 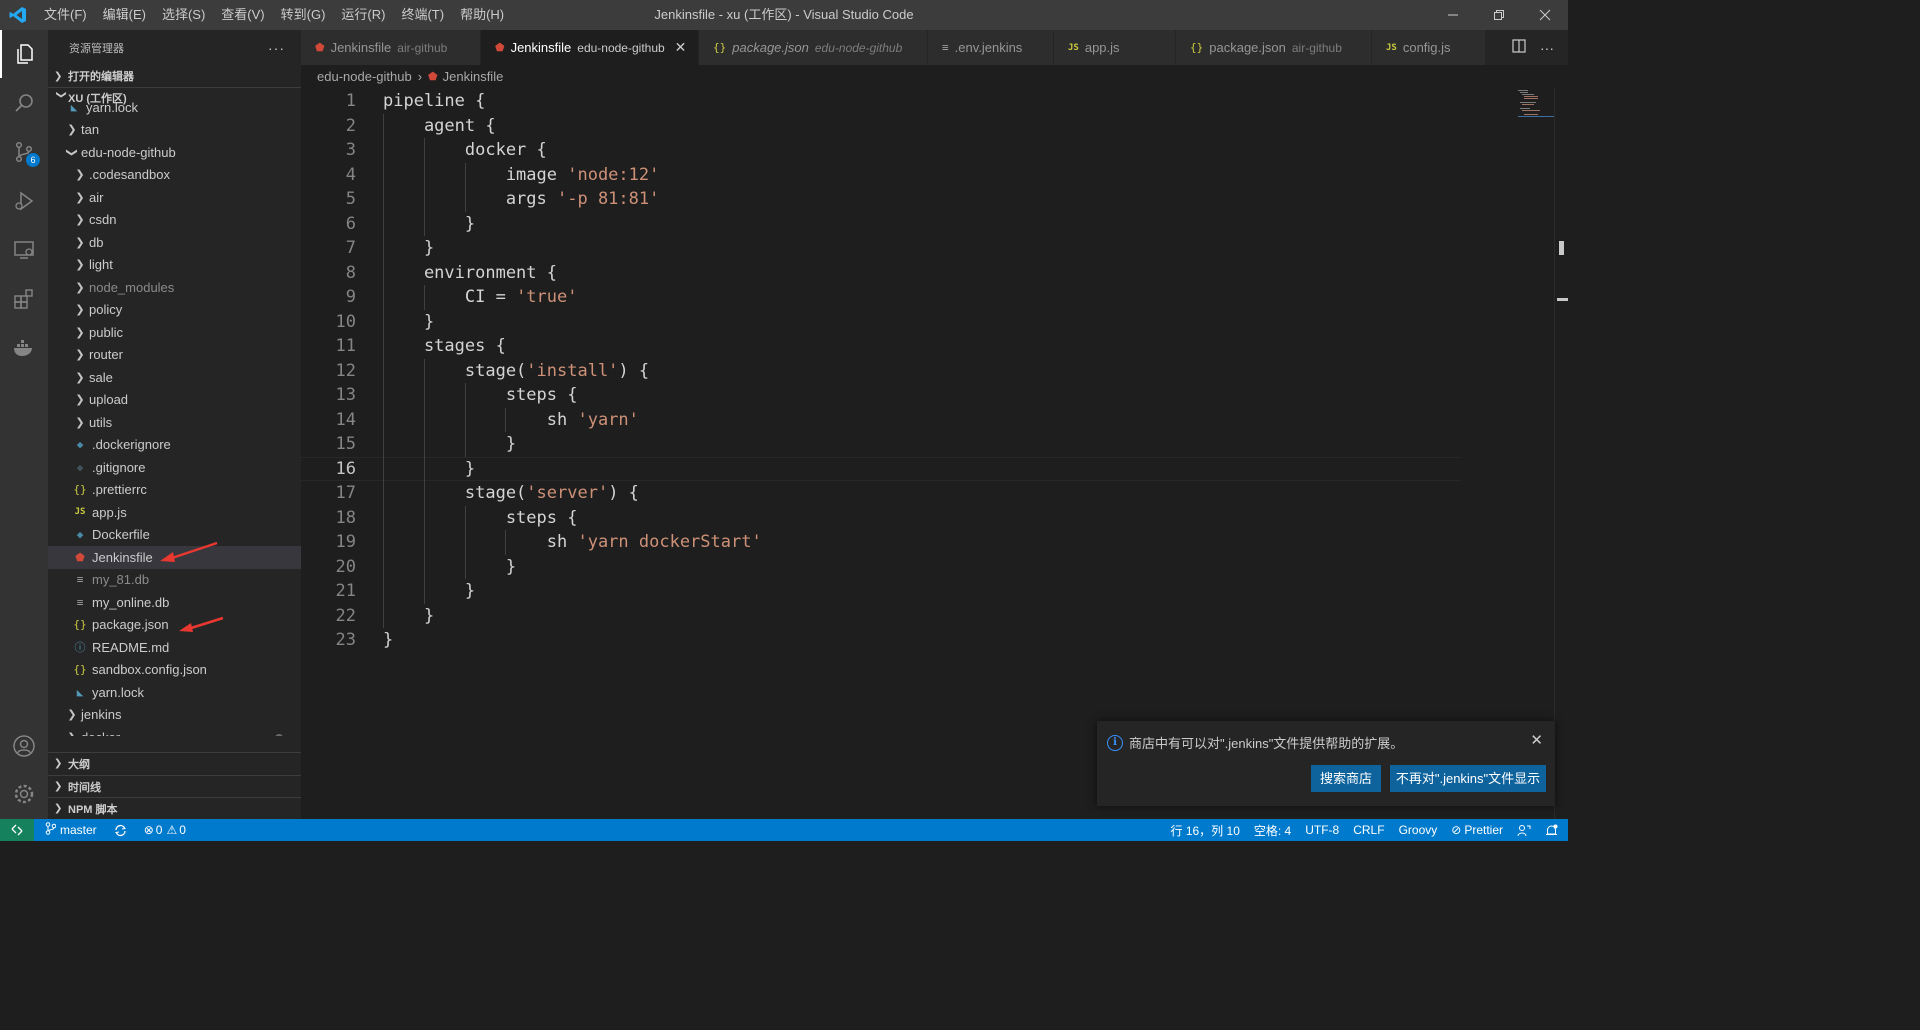 I want to click on tree-folder: ❯docker, so click(x=174, y=731).